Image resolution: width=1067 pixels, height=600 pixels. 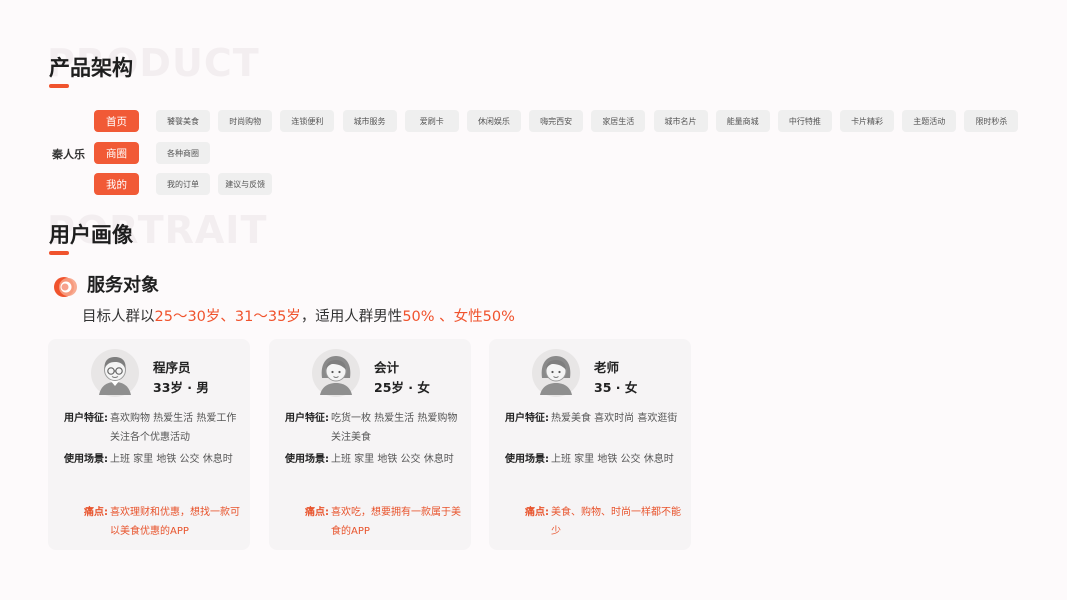 I want to click on desc-middle: ，适用人群男性, so click(x=351, y=317).